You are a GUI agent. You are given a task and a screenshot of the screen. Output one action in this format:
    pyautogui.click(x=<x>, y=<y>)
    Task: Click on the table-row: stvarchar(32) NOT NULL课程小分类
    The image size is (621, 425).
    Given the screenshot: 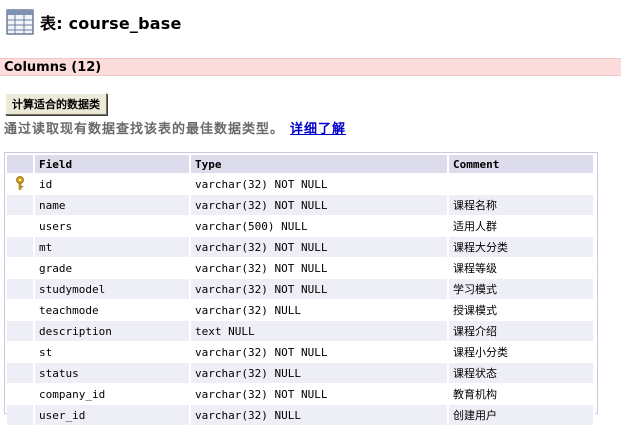 What is the action you would take?
    pyautogui.click(x=300, y=352)
    